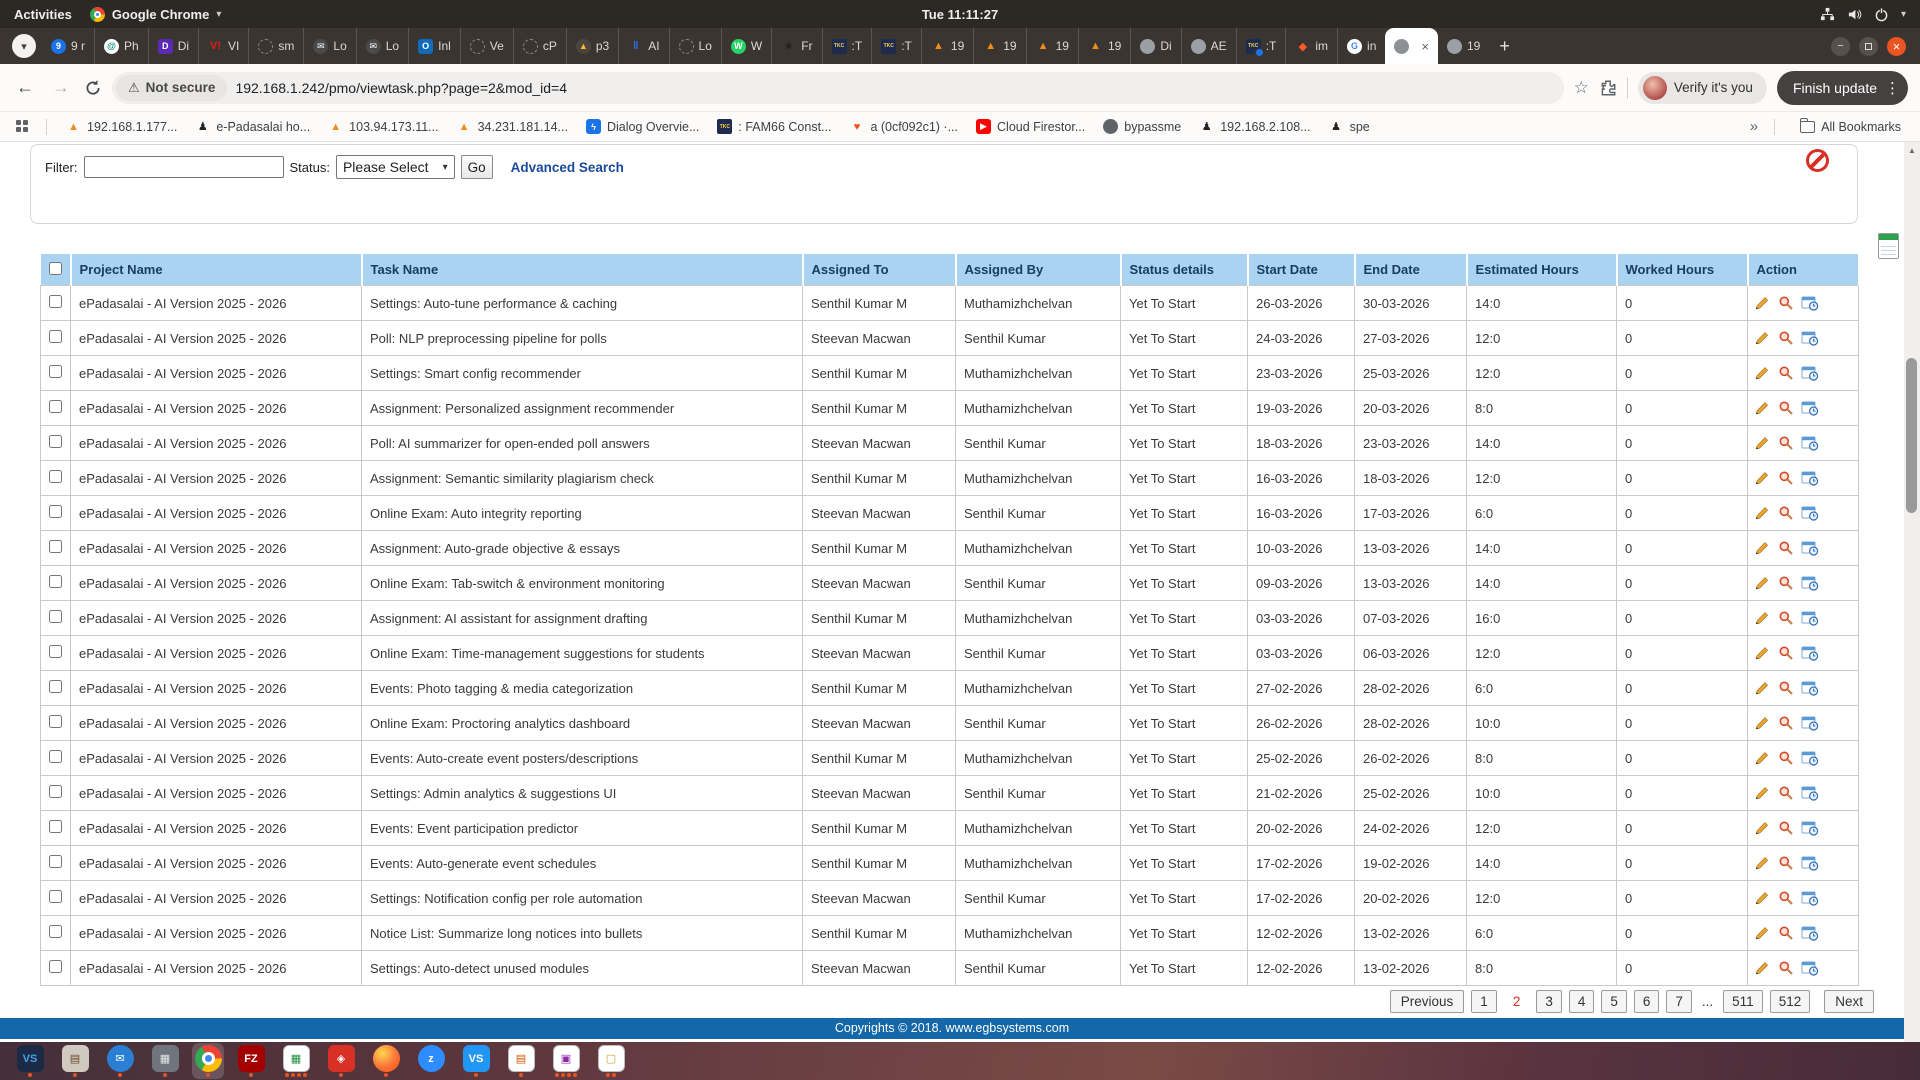 Image resolution: width=1920 pixels, height=1080 pixels. What do you see at coordinates (582, 270) in the screenshot?
I see `column-header: Task Name` at bounding box center [582, 270].